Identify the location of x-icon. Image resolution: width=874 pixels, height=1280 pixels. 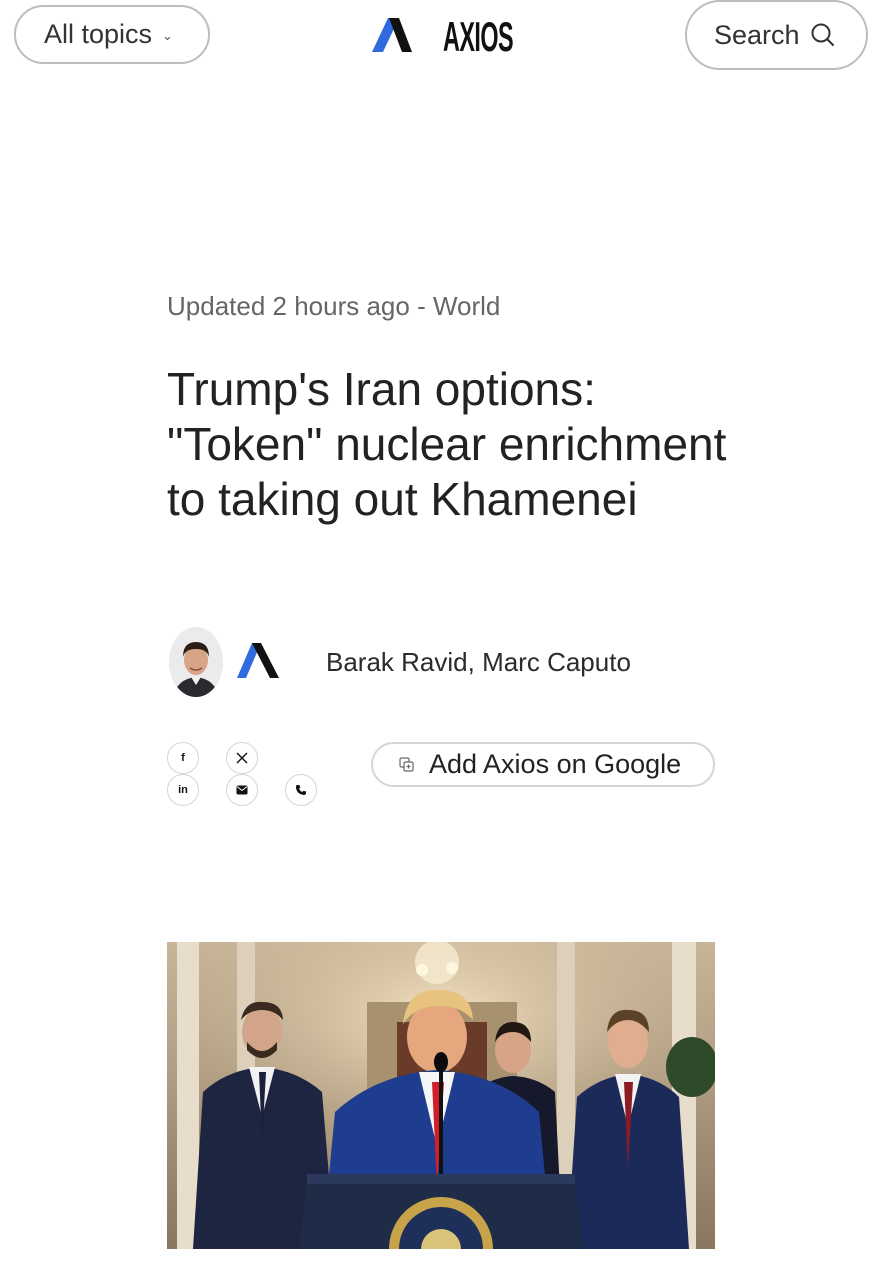
(242, 758).